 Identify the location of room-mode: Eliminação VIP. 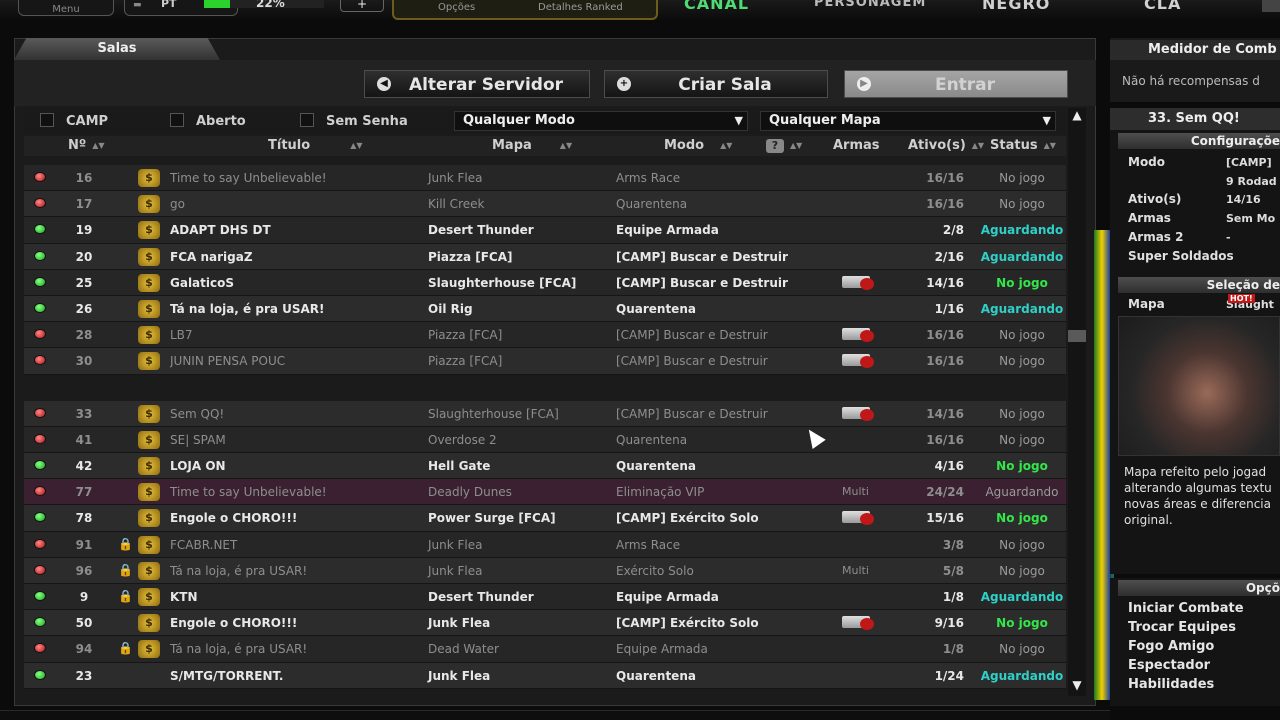
(660, 492).